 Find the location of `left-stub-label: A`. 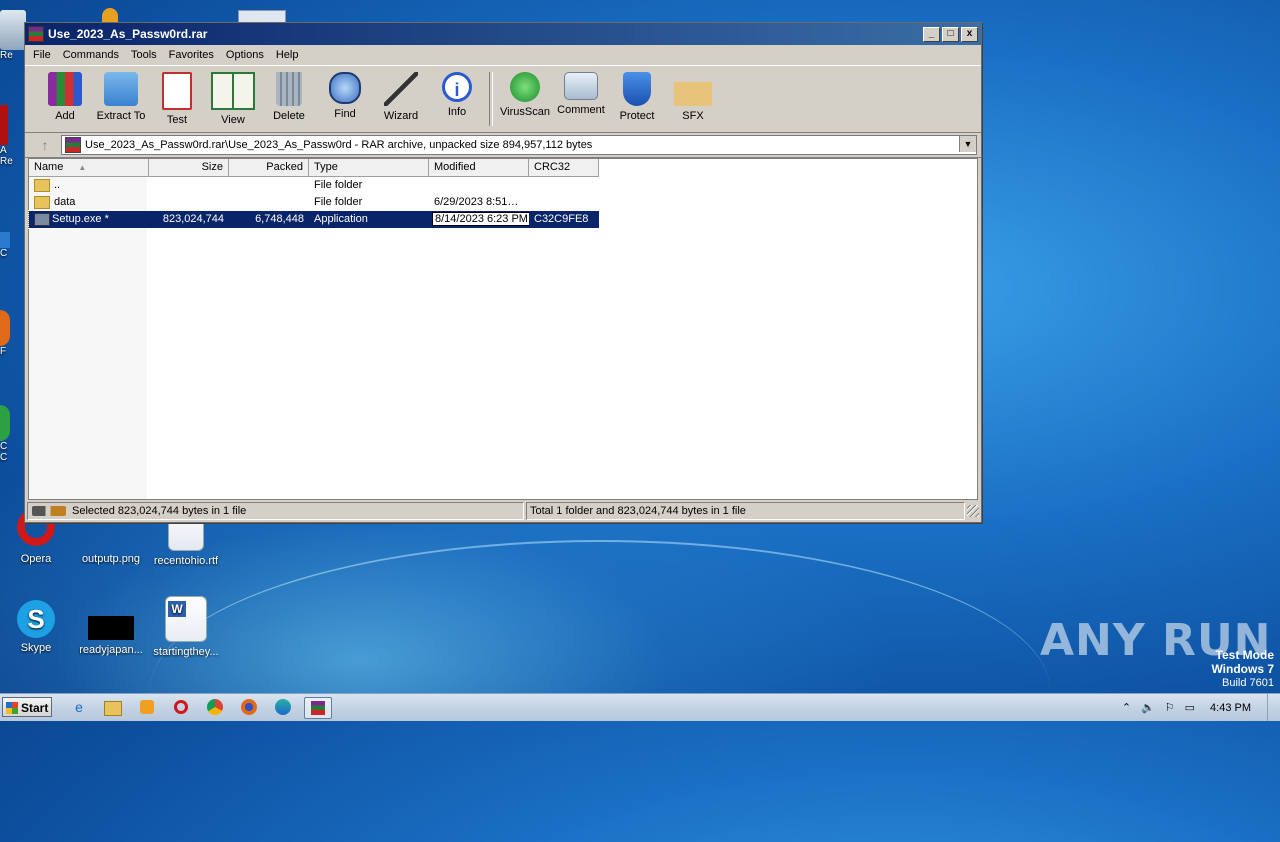

left-stub-label: A is located at coordinates (3, 150).